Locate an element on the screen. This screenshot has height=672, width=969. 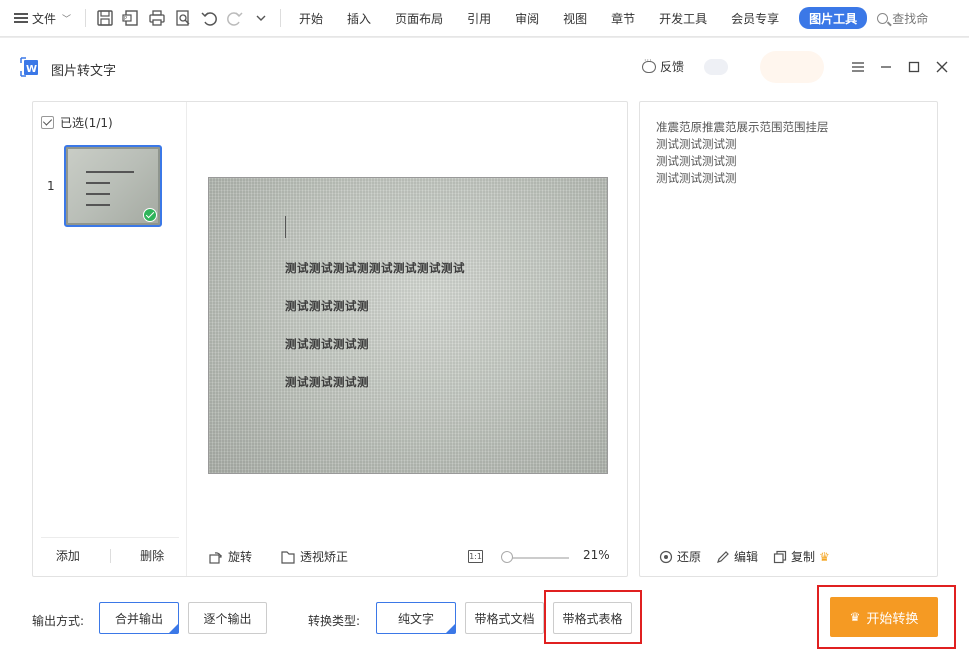
rotate-button: 旋转 is located at coordinates (230, 556).